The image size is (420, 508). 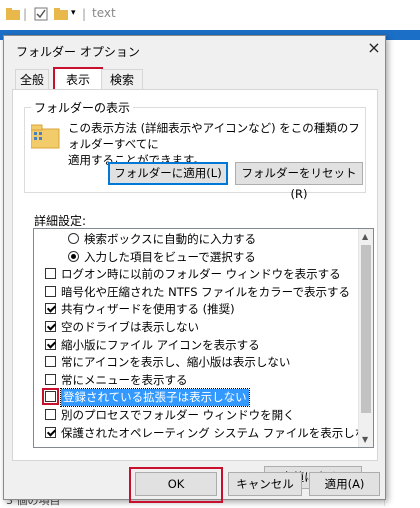 What do you see at coordinates (155, 398) in the screenshot?
I see `setting-label: 登録されている拡張子は表示しない` at bounding box center [155, 398].